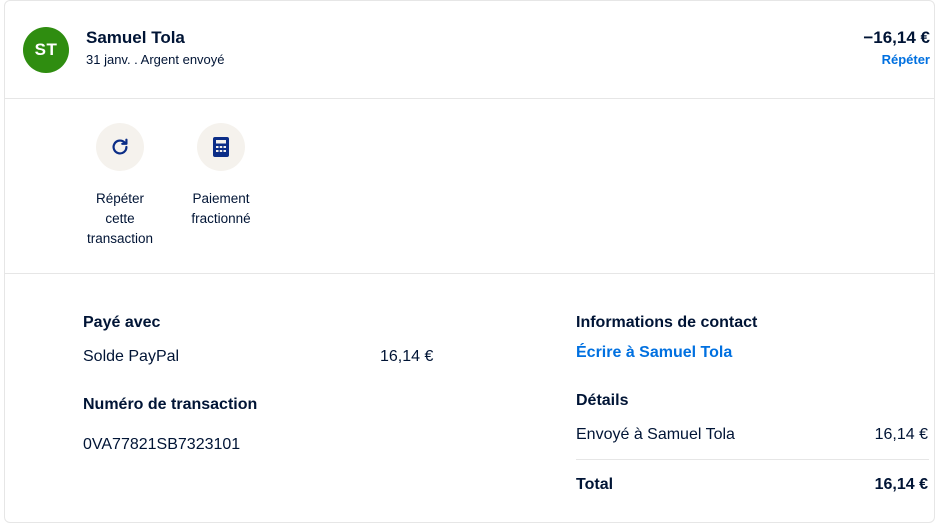 This screenshot has width=937, height=525. Describe the element at coordinates (221, 147) in the screenshot. I see `calculator-icon` at that location.